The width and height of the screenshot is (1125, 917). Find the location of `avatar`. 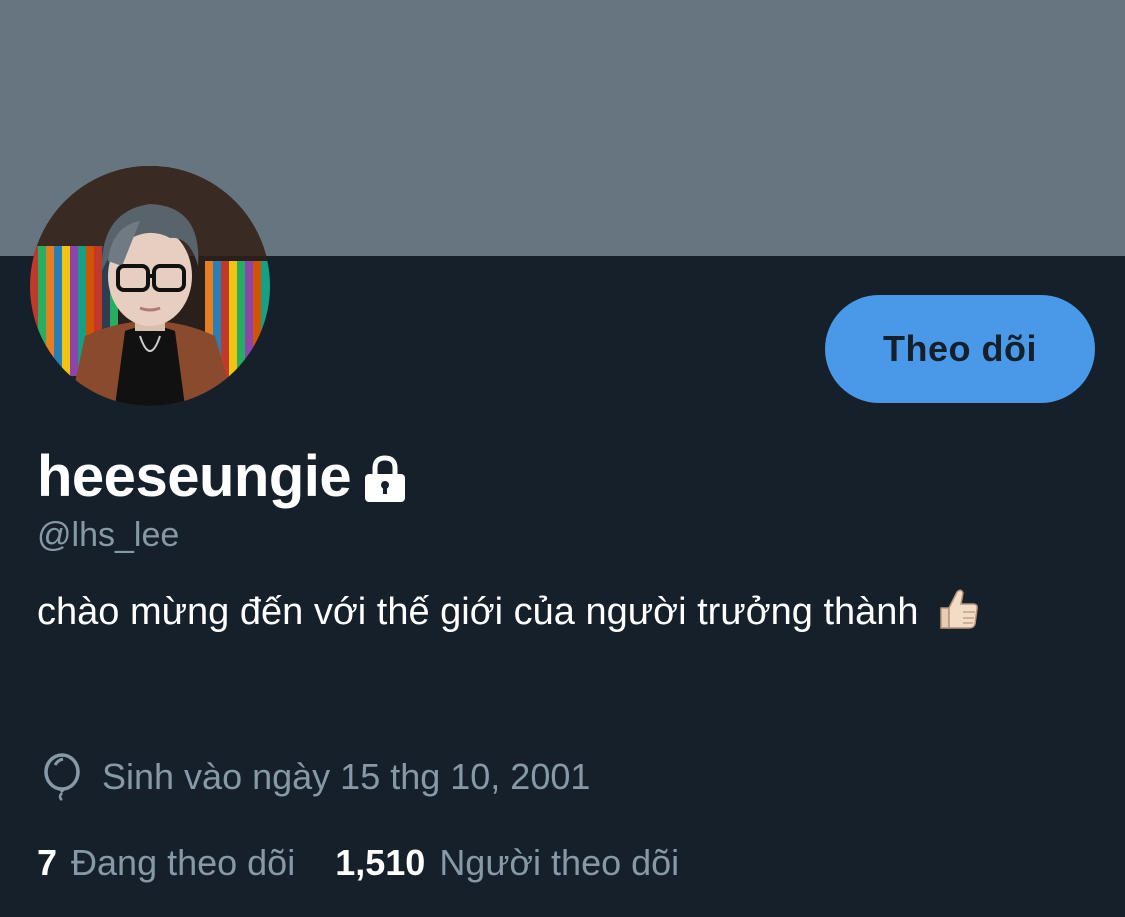

avatar is located at coordinates (150, 286).